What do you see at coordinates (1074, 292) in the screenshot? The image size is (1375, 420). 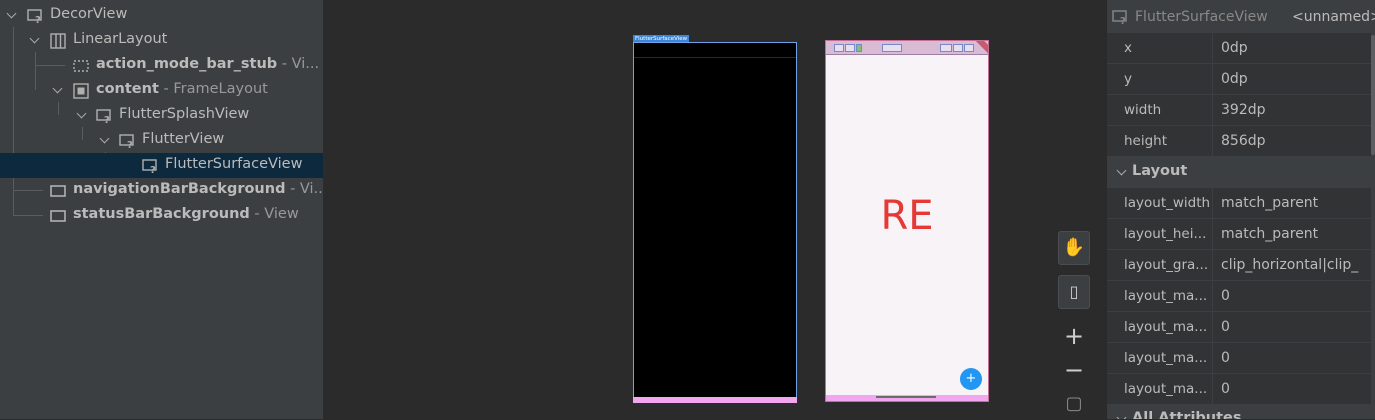 I see `toggle-view-icon: ▯` at bounding box center [1074, 292].